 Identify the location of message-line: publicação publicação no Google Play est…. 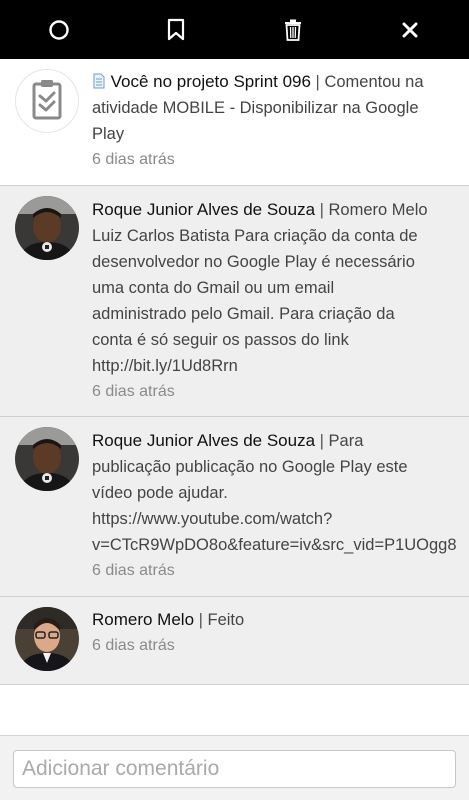
(250, 467).